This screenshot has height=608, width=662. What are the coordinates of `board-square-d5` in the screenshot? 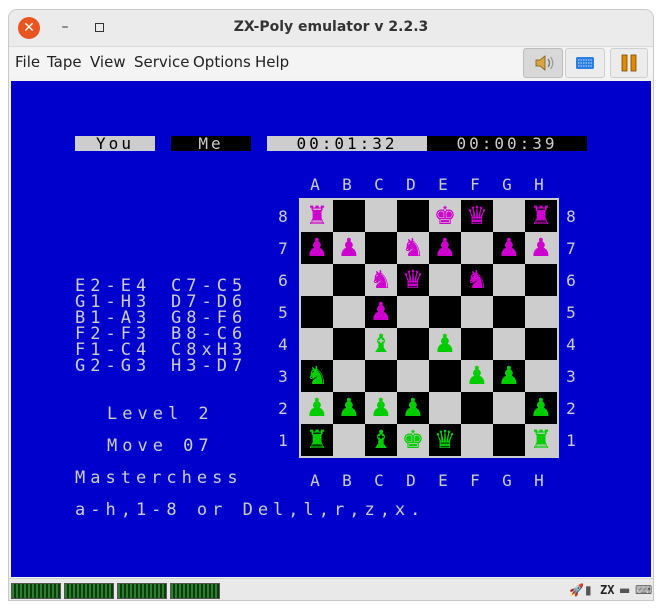 It's located at (413, 312).